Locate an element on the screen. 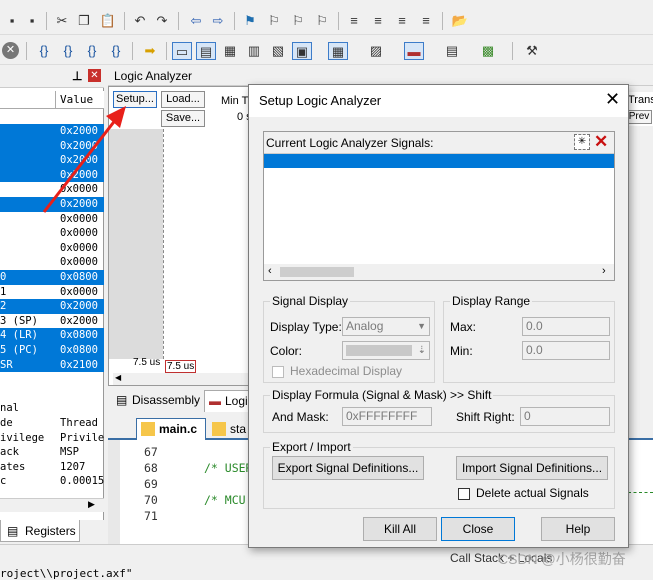 This screenshot has width=653, height=580. waveform-area is located at coordinates (208, 244).